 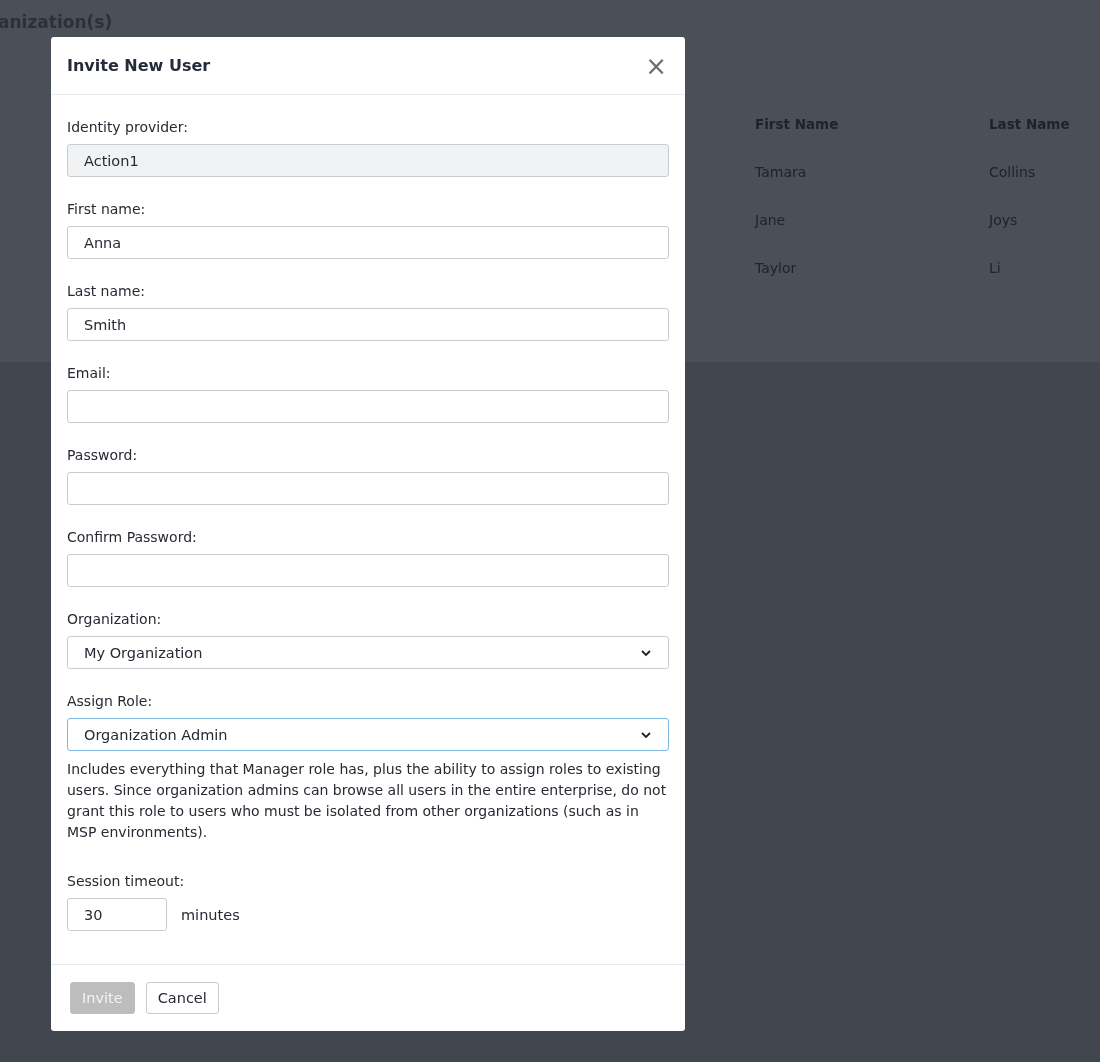 What do you see at coordinates (107, 291) in the screenshot?
I see `field-label: Last name:` at bounding box center [107, 291].